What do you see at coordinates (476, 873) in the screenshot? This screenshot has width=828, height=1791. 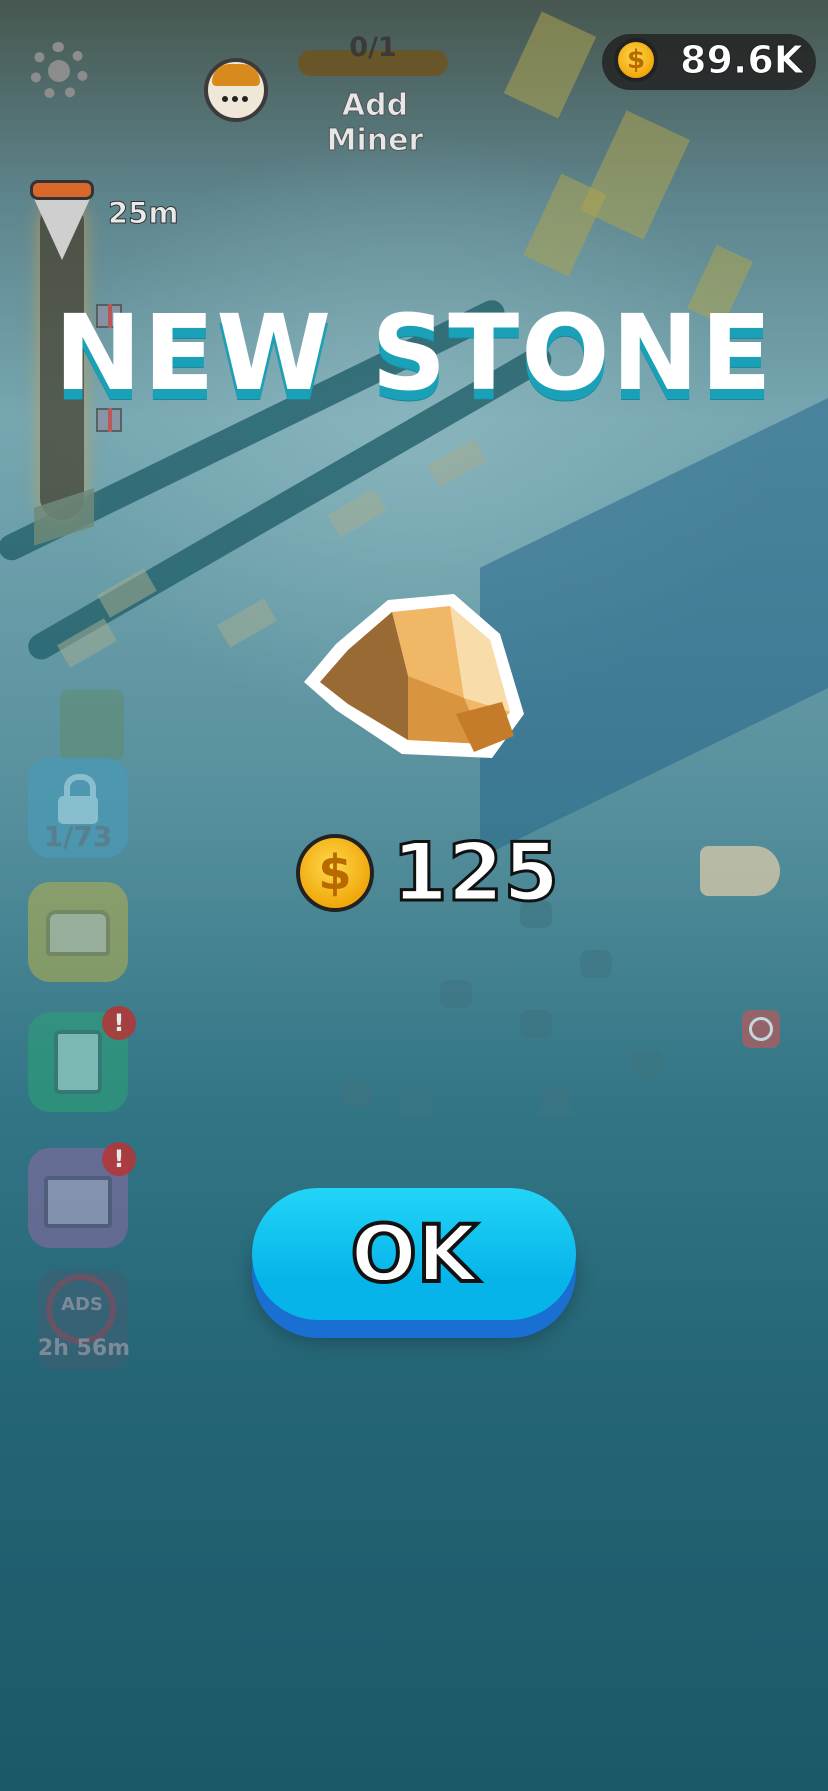 I see `reward-value: 125` at bounding box center [476, 873].